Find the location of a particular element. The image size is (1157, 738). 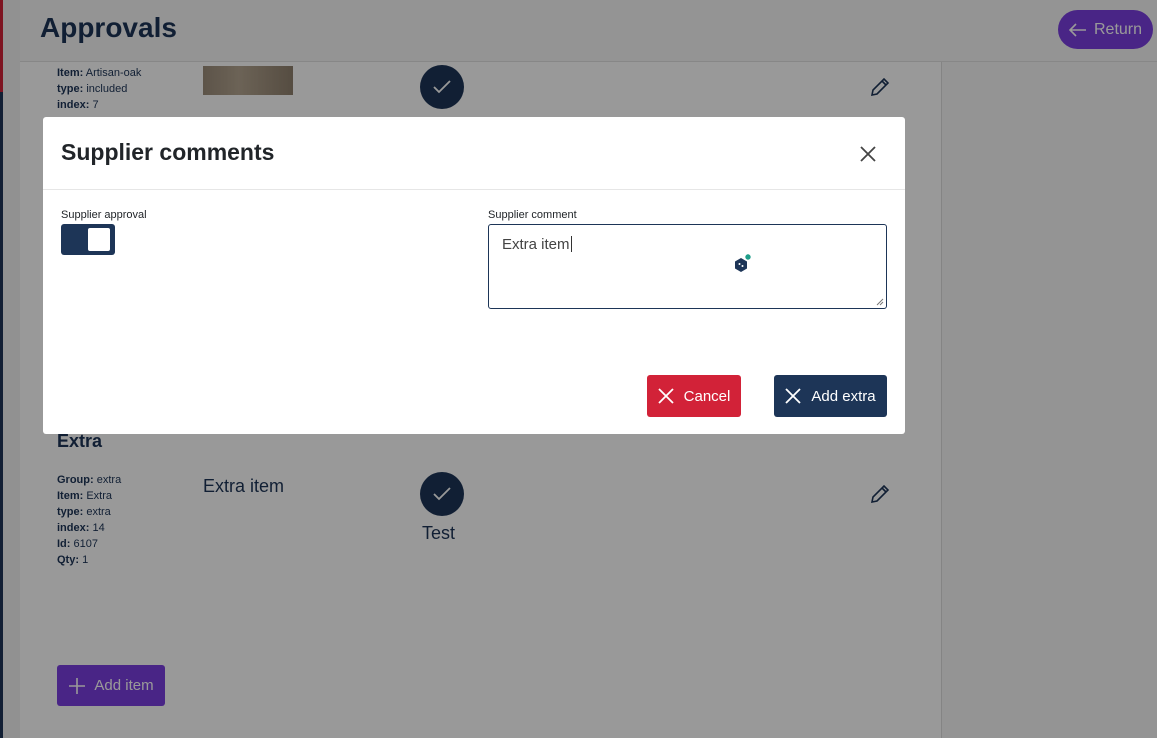

add-extra-button: Add extra is located at coordinates (830, 396).